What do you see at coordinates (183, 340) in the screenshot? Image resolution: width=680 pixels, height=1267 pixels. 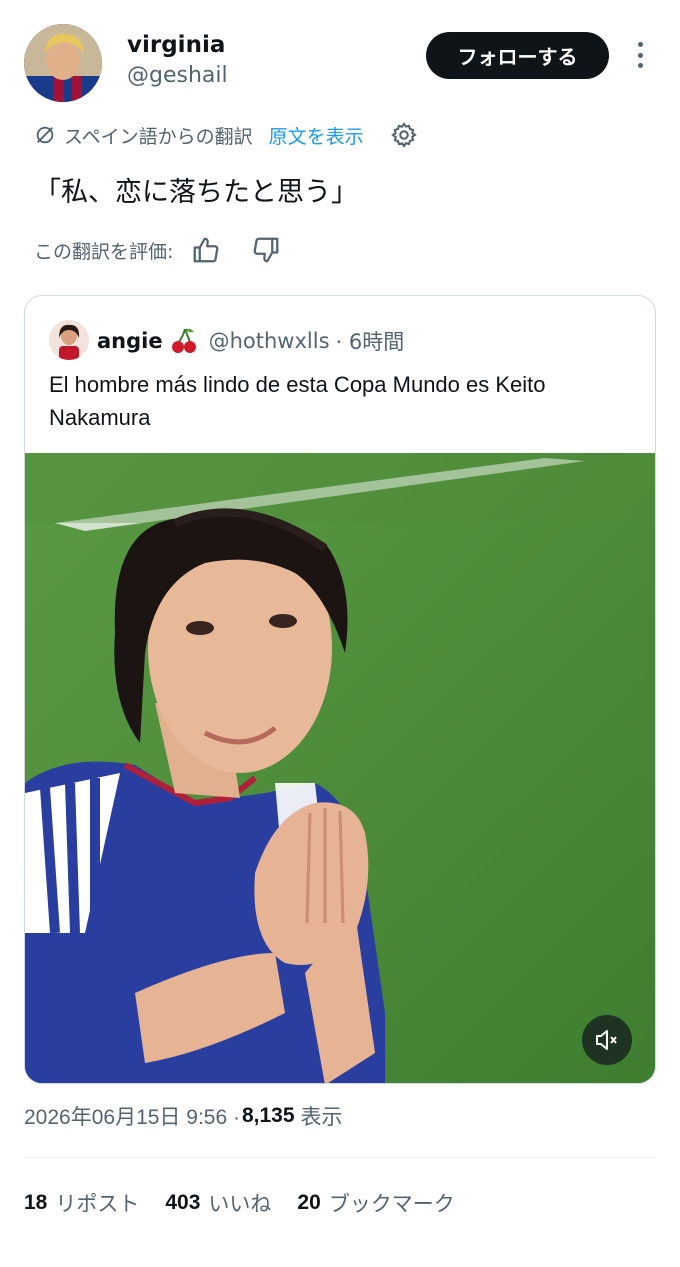 I see `cherry-icon` at bounding box center [183, 340].